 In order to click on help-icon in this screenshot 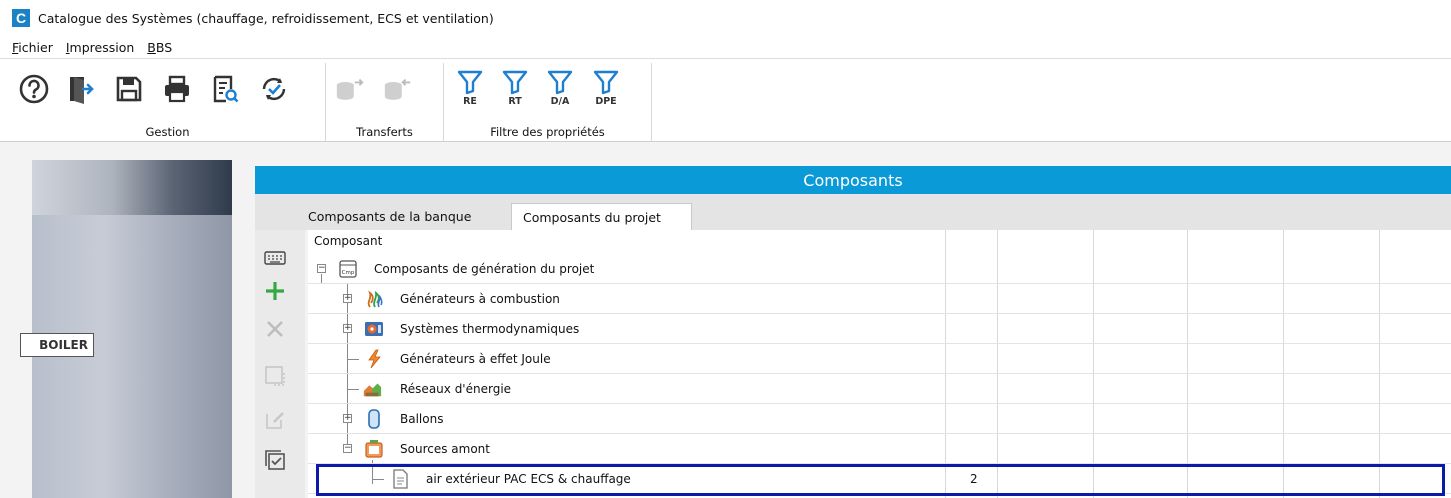, I will do `click(34, 89)`.